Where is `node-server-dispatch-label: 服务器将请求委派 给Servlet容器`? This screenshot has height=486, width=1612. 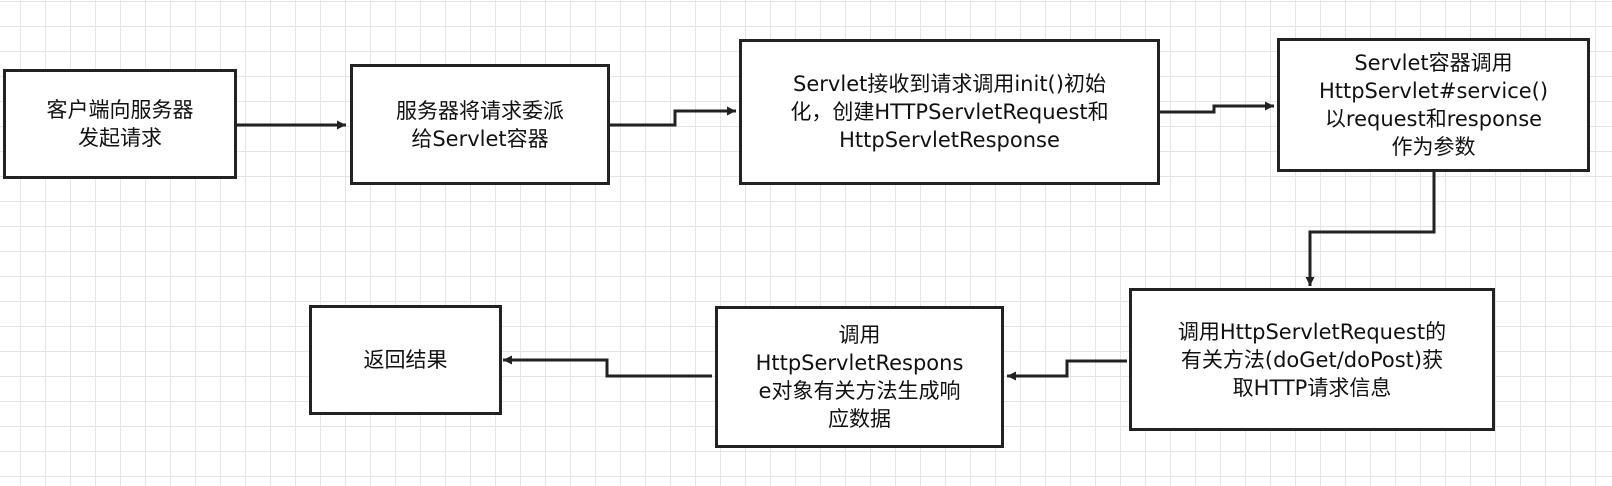 node-server-dispatch-label: 服务器将请求委派 给Servlet容器 is located at coordinates (480, 124).